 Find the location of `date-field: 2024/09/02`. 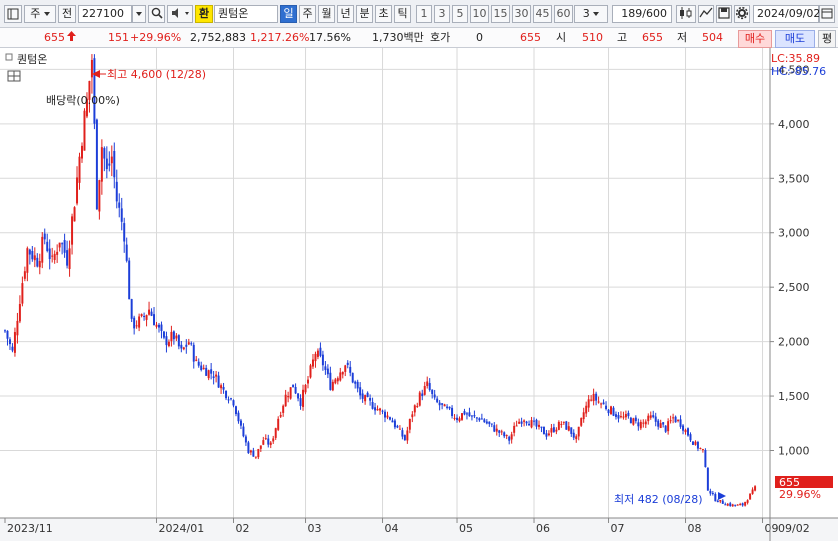

date-field: 2024/09/02 is located at coordinates (786, 14).